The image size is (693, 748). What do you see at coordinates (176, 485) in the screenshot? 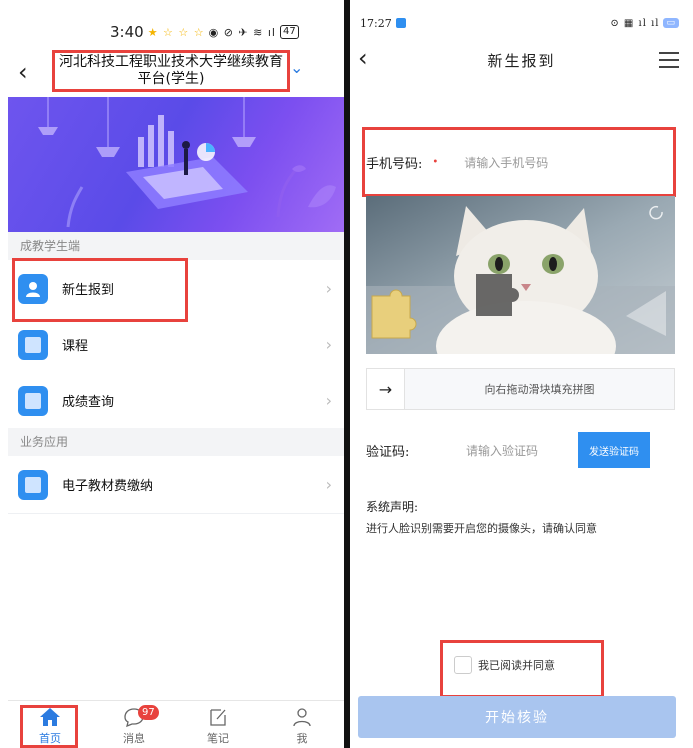
I see `menu-item-textbook-fee: 电子教材费缴纳 ›` at bounding box center [176, 485].